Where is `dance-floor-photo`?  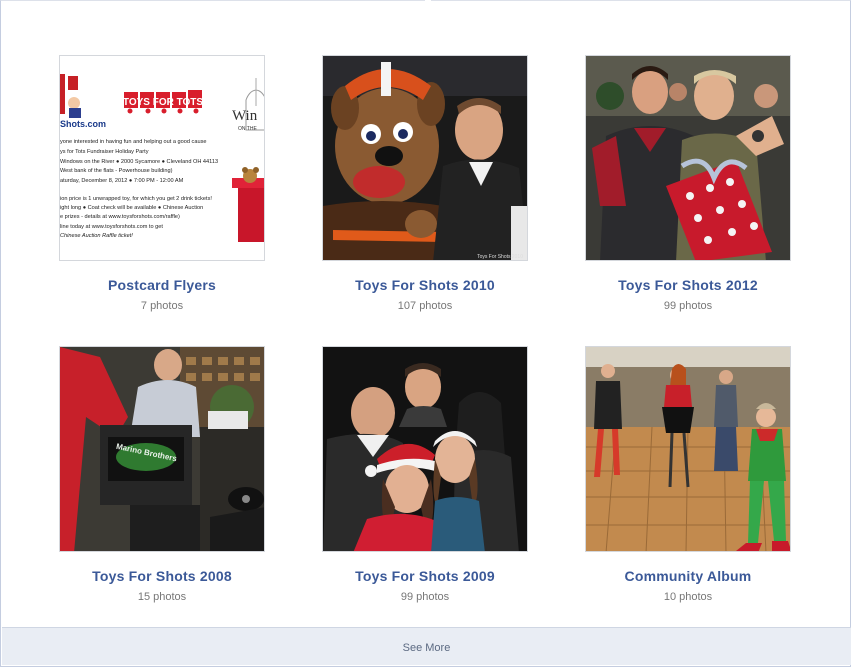
dance-floor-photo is located at coordinates (688, 449).